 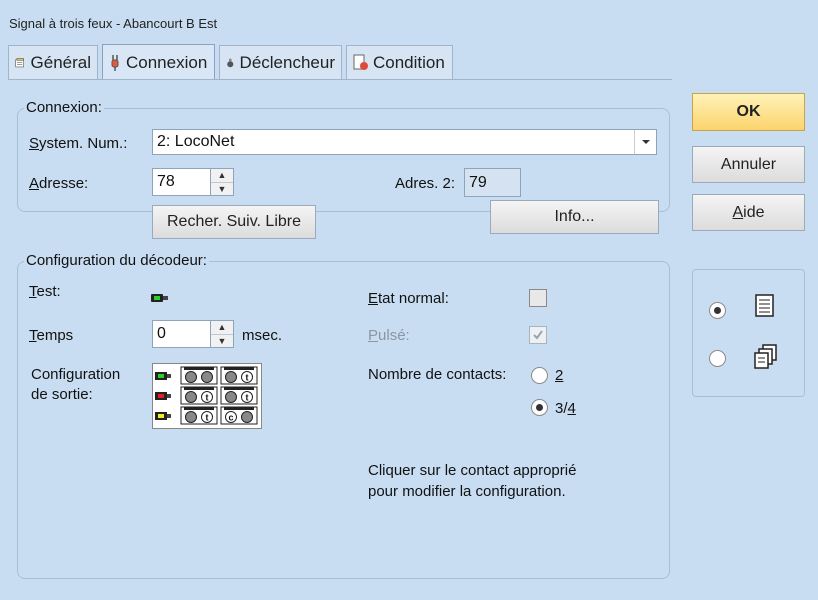 I want to click on decodeur-legend: Configuration du décodeur:, so click(x=116, y=260).